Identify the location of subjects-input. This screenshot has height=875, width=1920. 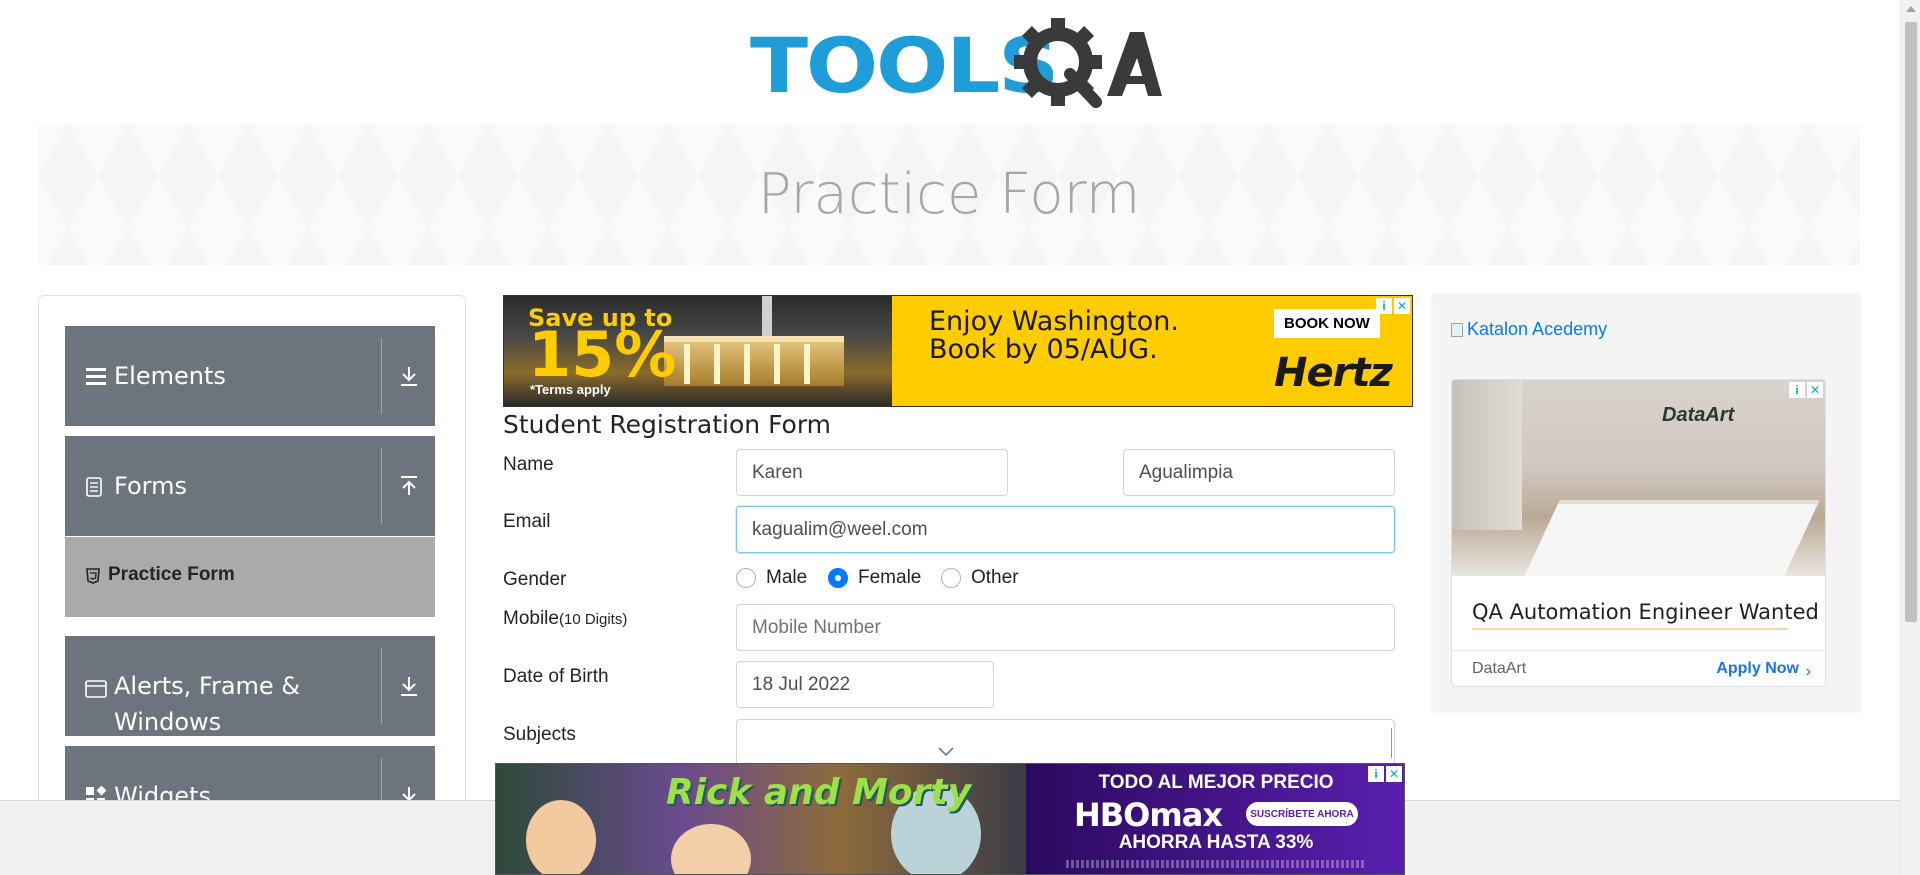
(1065, 744).